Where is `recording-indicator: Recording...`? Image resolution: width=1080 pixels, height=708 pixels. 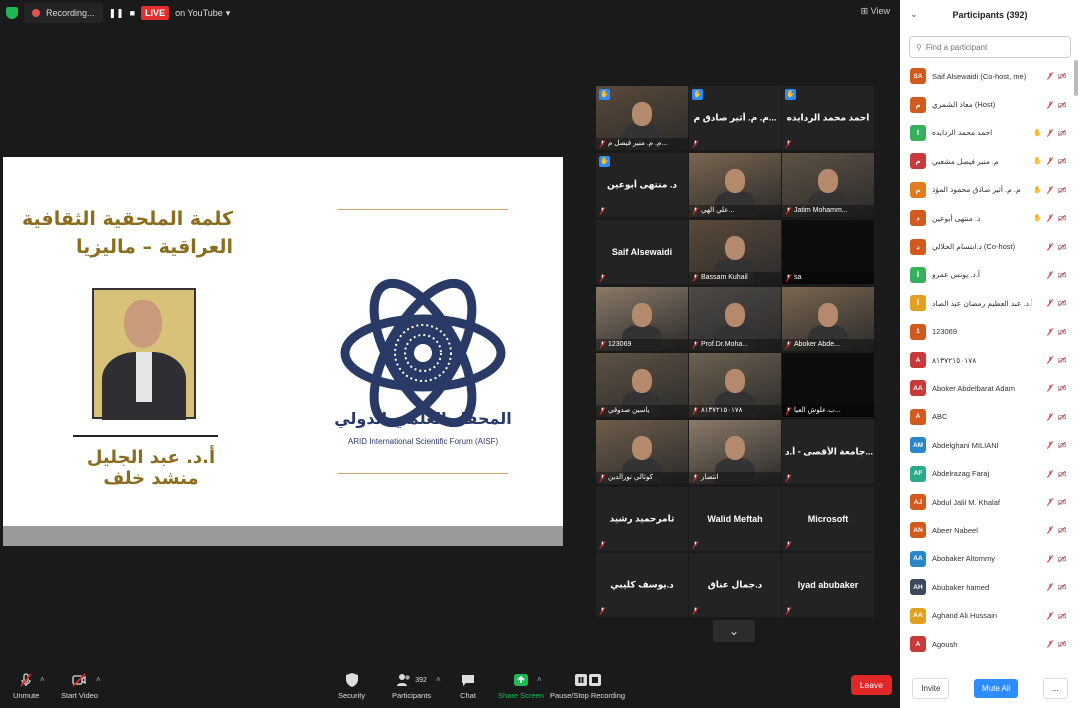
recording-indicator: Recording... is located at coordinates (63, 13).